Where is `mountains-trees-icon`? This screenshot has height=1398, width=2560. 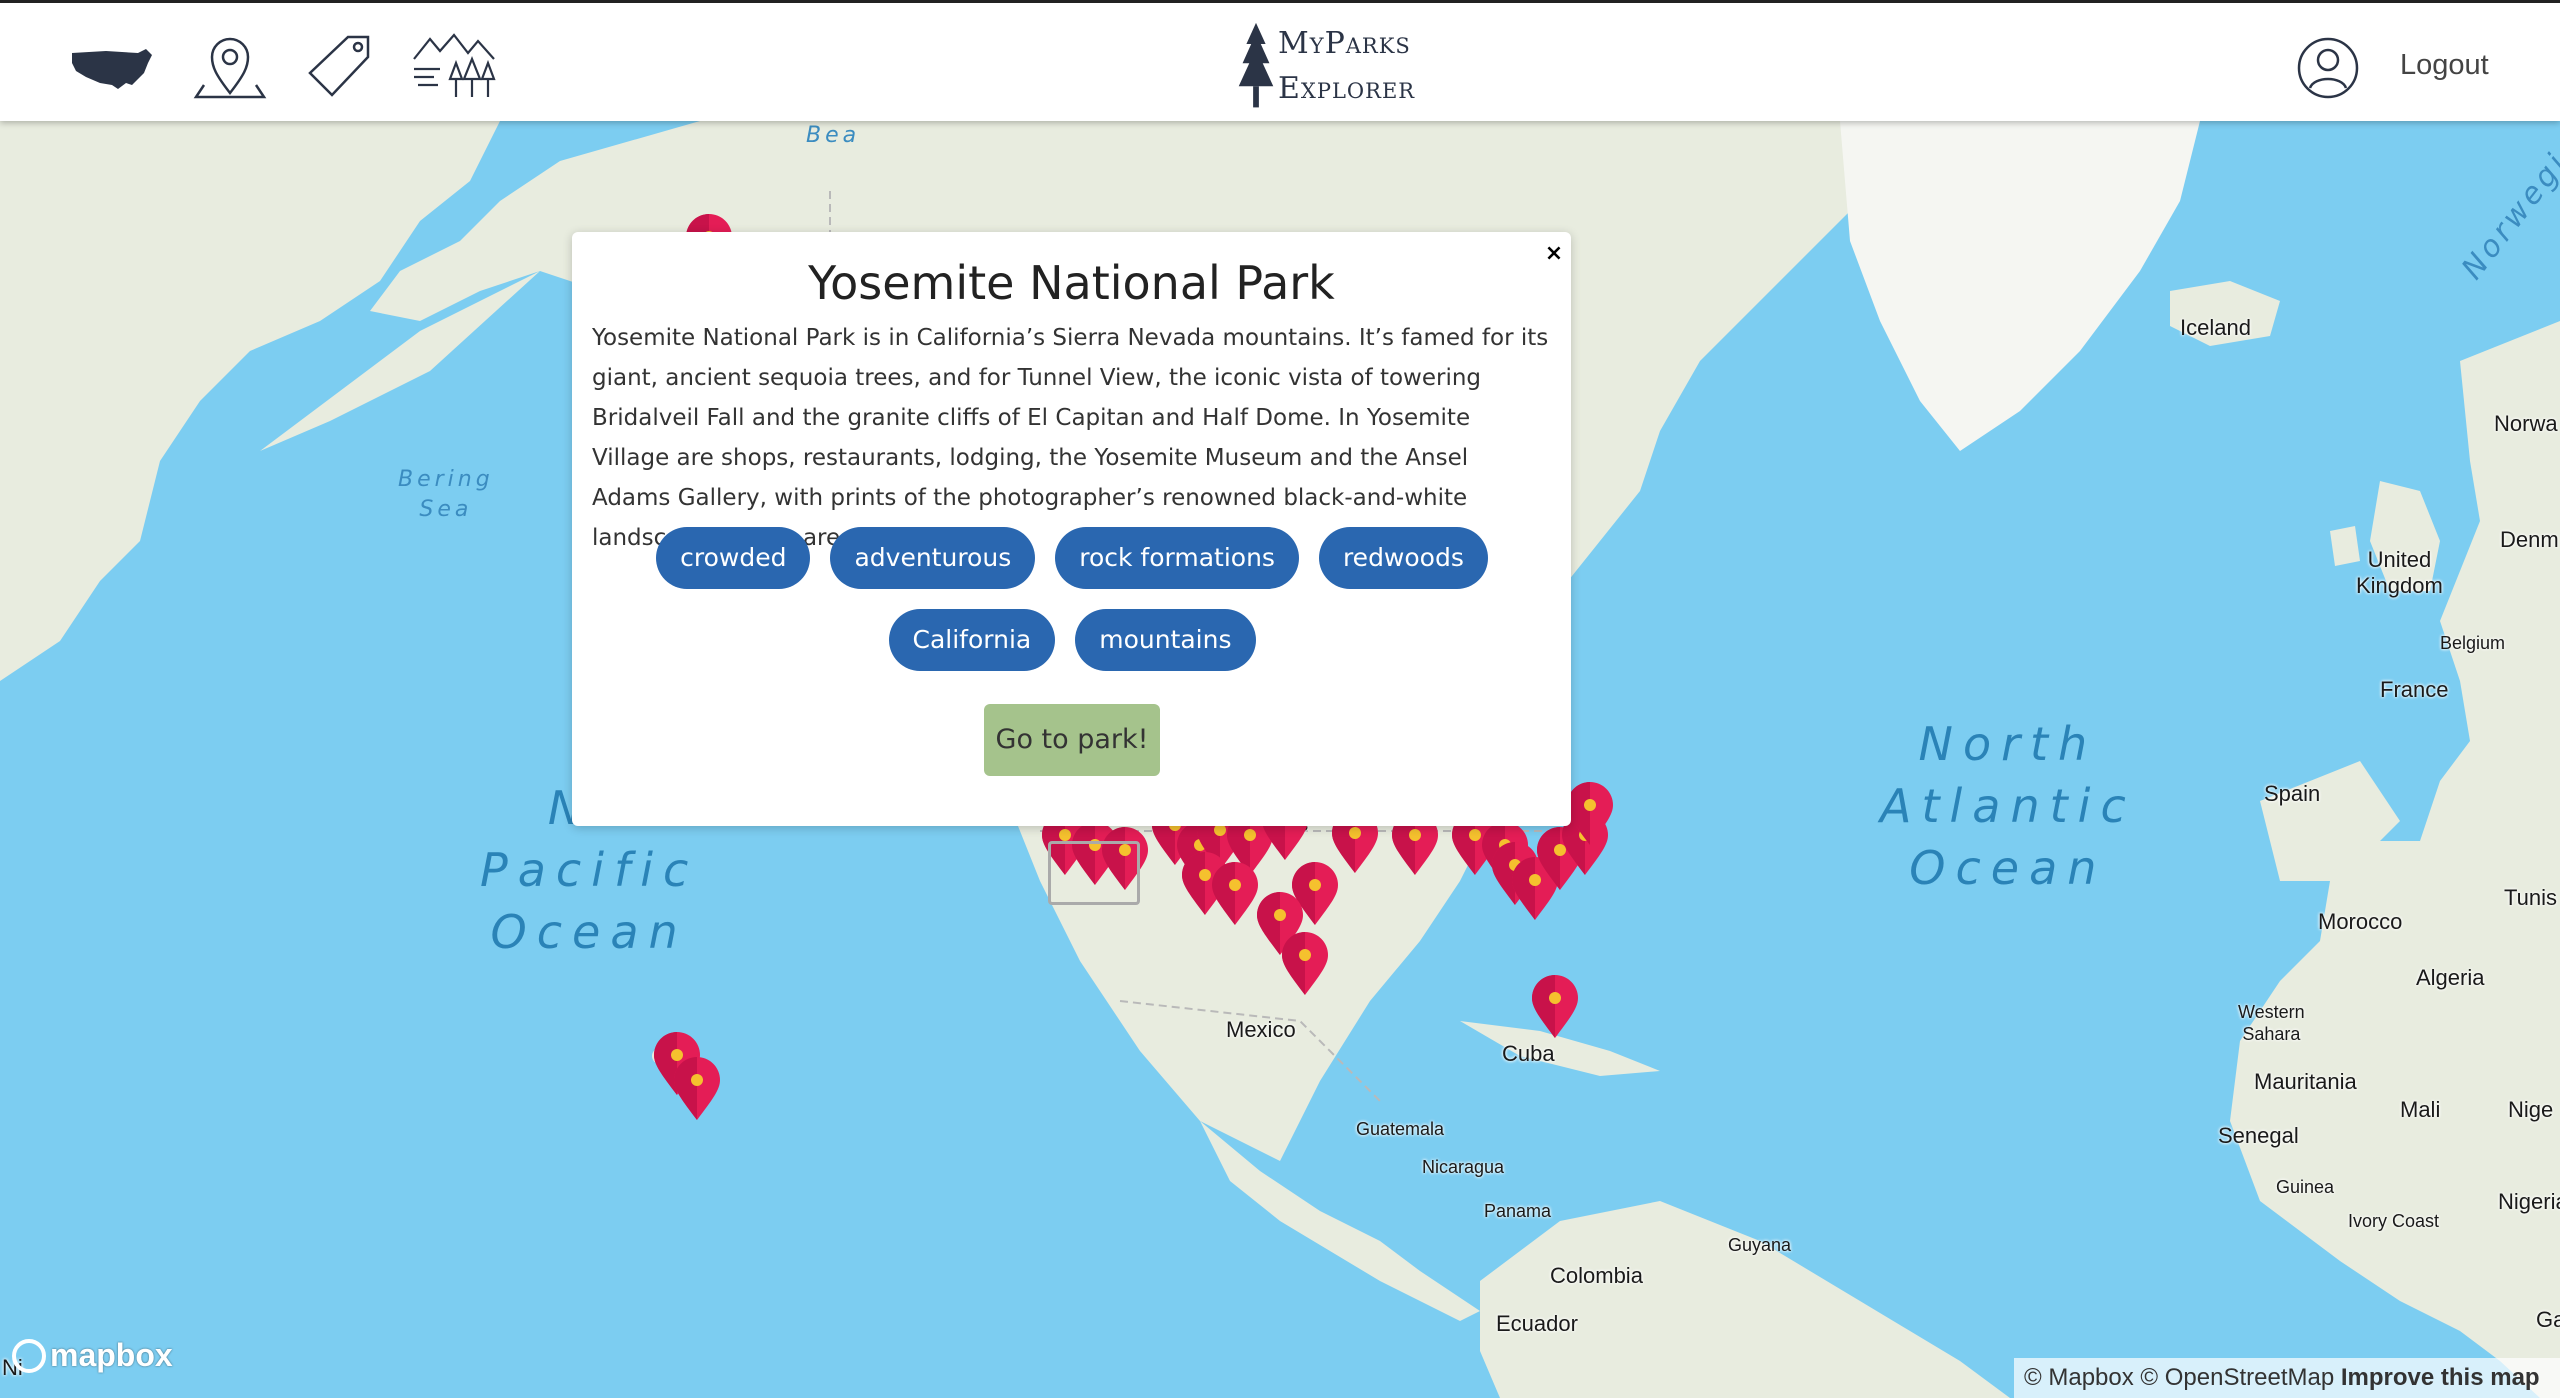 mountains-trees-icon is located at coordinates (454, 68).